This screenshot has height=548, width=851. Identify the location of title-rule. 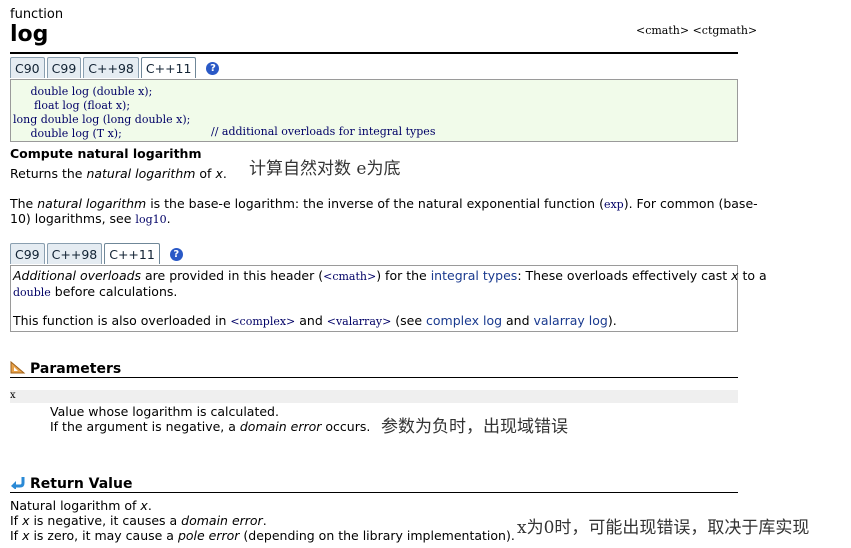
(374, 53).